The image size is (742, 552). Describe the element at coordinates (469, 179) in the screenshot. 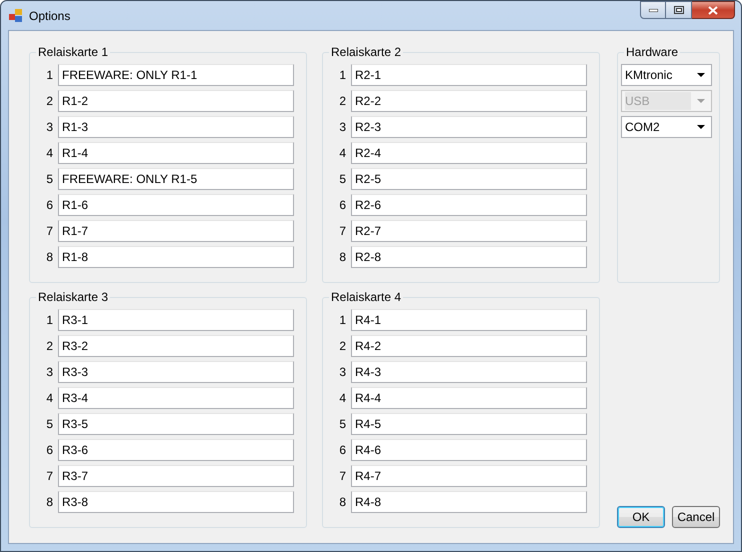

I see `text-field: R2-5` at that location.